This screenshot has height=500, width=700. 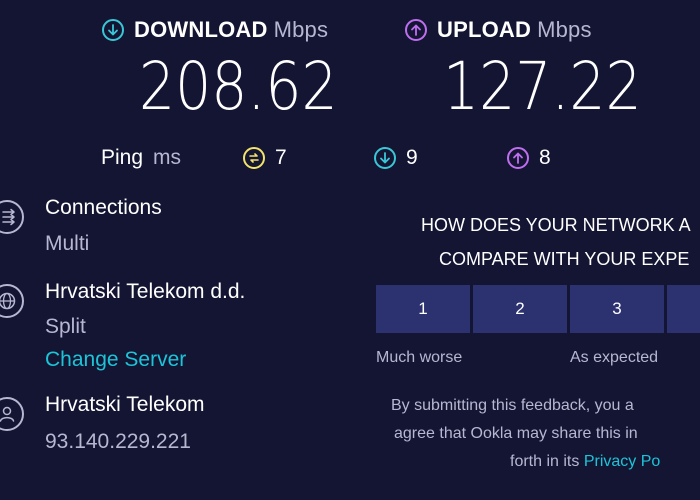 What do you see at coordinates (167, 157) in the screenshot?
I see `ping-unit: ms` at bounding box center [167, 157].